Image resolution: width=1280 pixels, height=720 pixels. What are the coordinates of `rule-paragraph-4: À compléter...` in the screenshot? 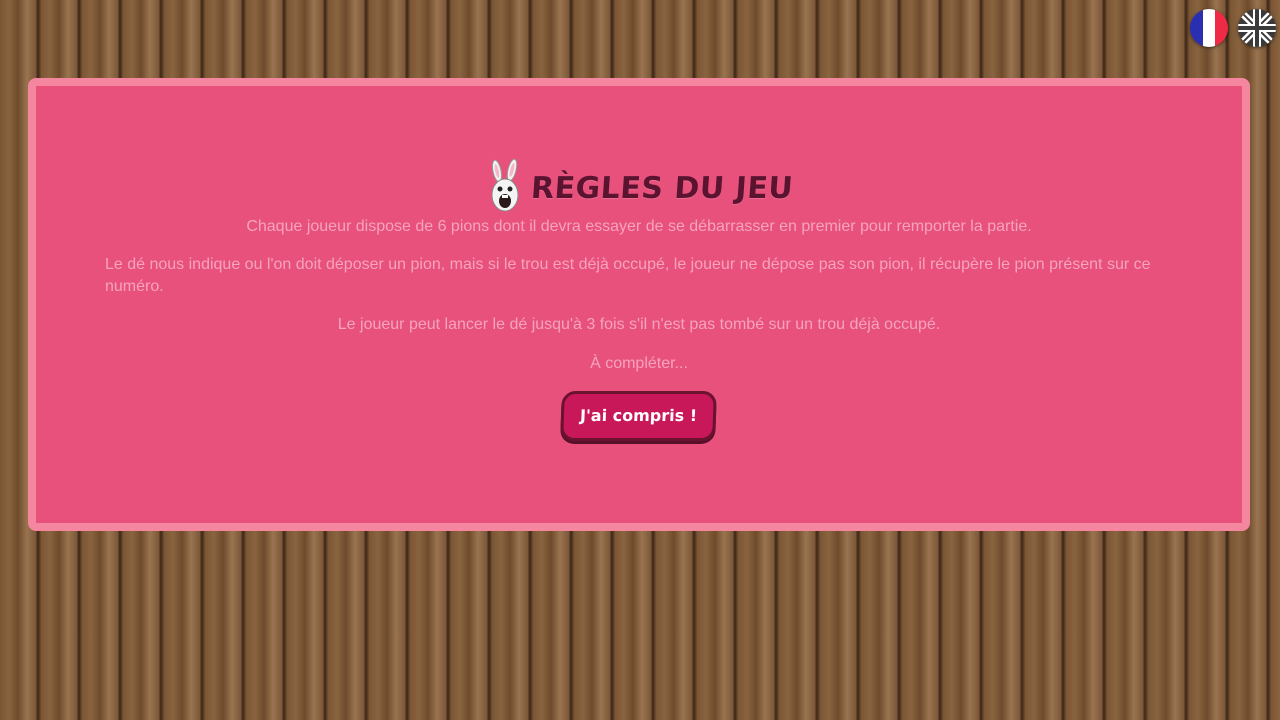 It's located at (639, 363).